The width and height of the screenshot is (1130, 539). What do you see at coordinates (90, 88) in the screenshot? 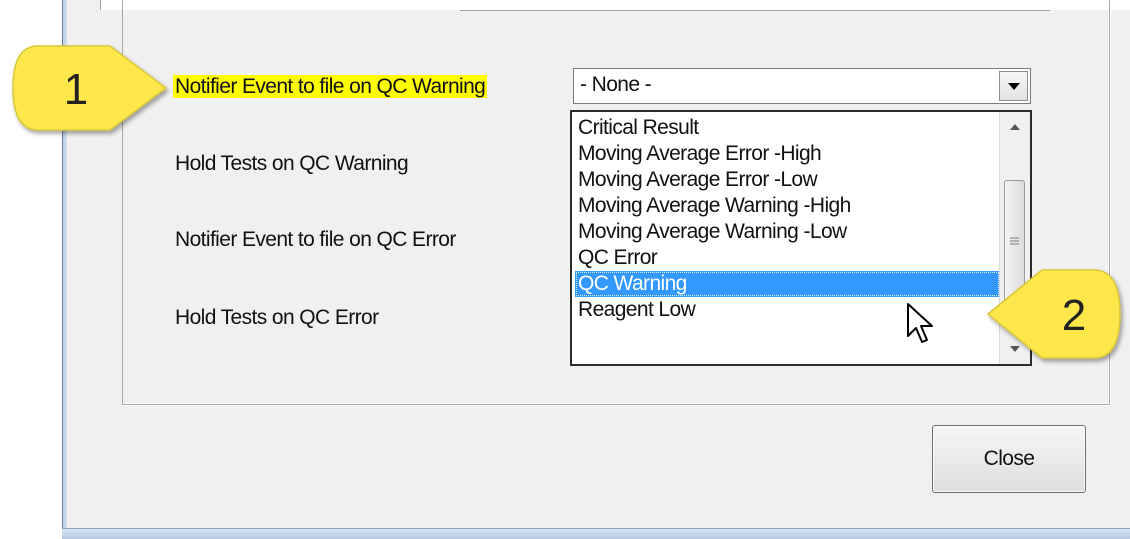
I see `callout-1-badge: 1` at bounding box center [90, 88].